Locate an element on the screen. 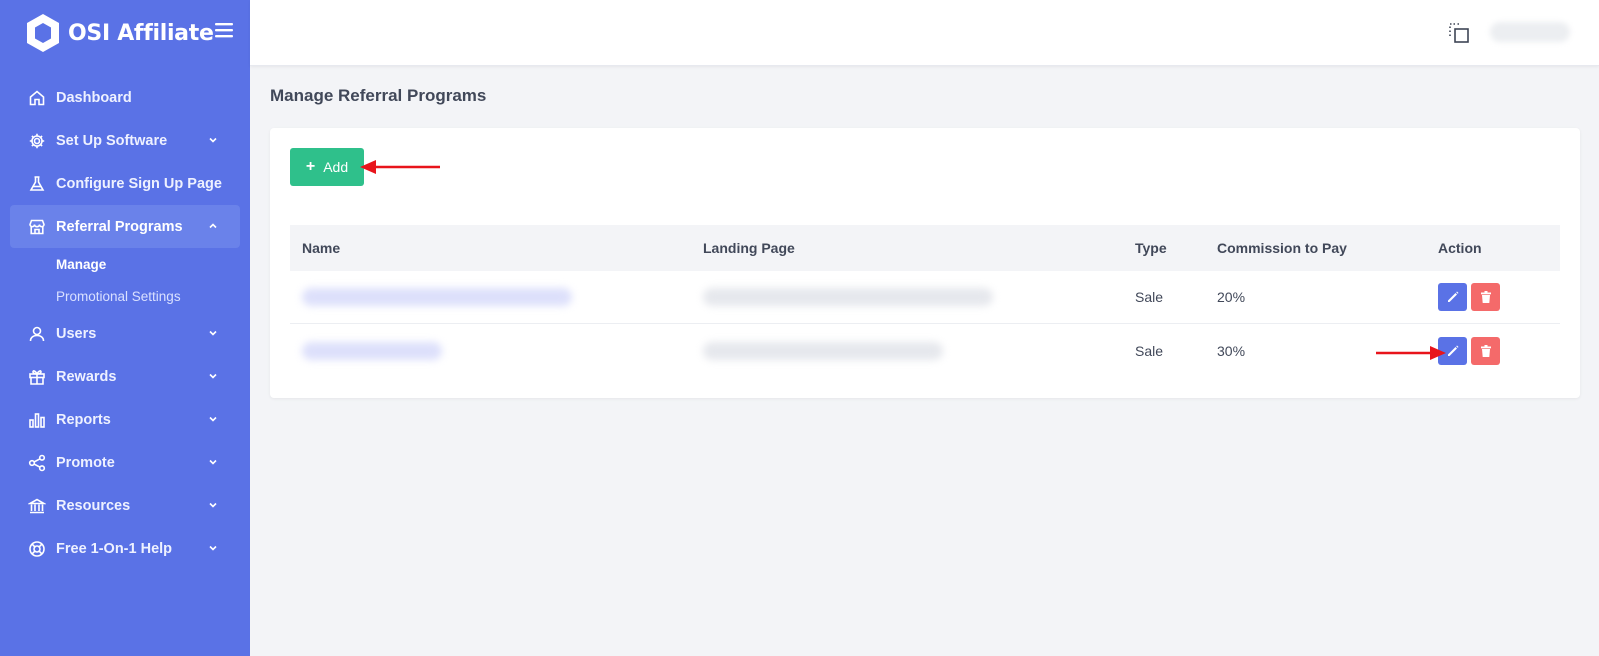 Image resolution: width=1599 pixels, height=656 pixels. sidebar-item-configure-sign-up-page: Configure Sign Up Page is located at coordinates (125, 183).